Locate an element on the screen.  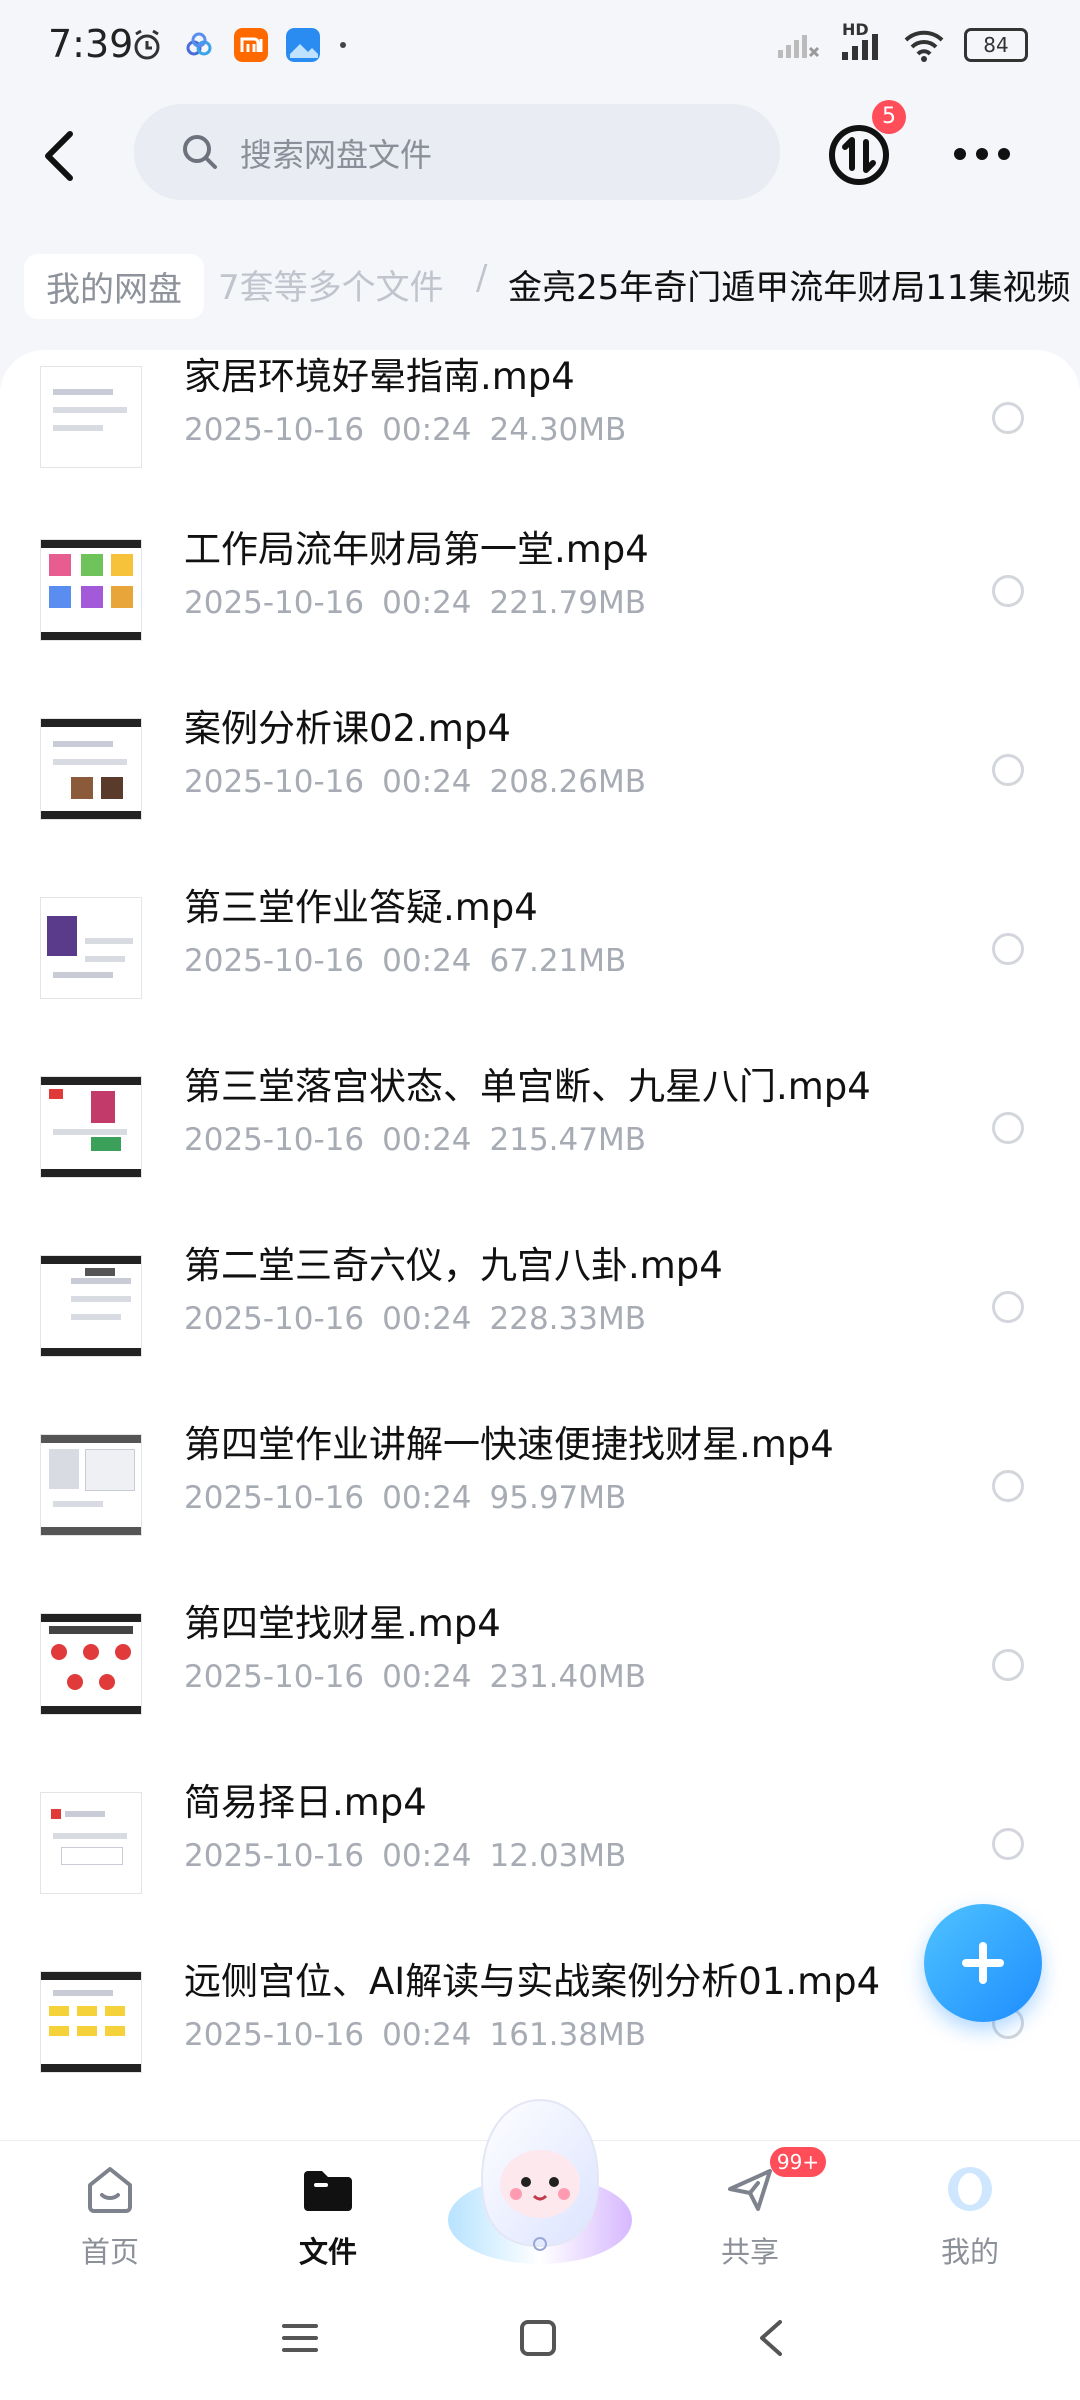
file-meta: 2025-10-16 00:24 67.21MB is located at coordinates (414, 961).